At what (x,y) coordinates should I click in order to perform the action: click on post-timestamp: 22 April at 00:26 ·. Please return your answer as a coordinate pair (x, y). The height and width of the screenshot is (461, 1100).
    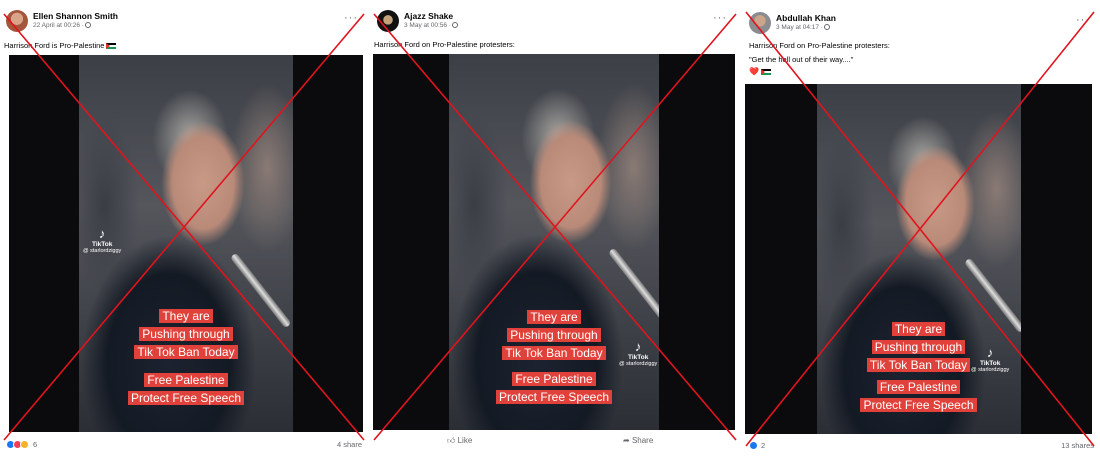
    Looking at the image, I should click on (62, 25).